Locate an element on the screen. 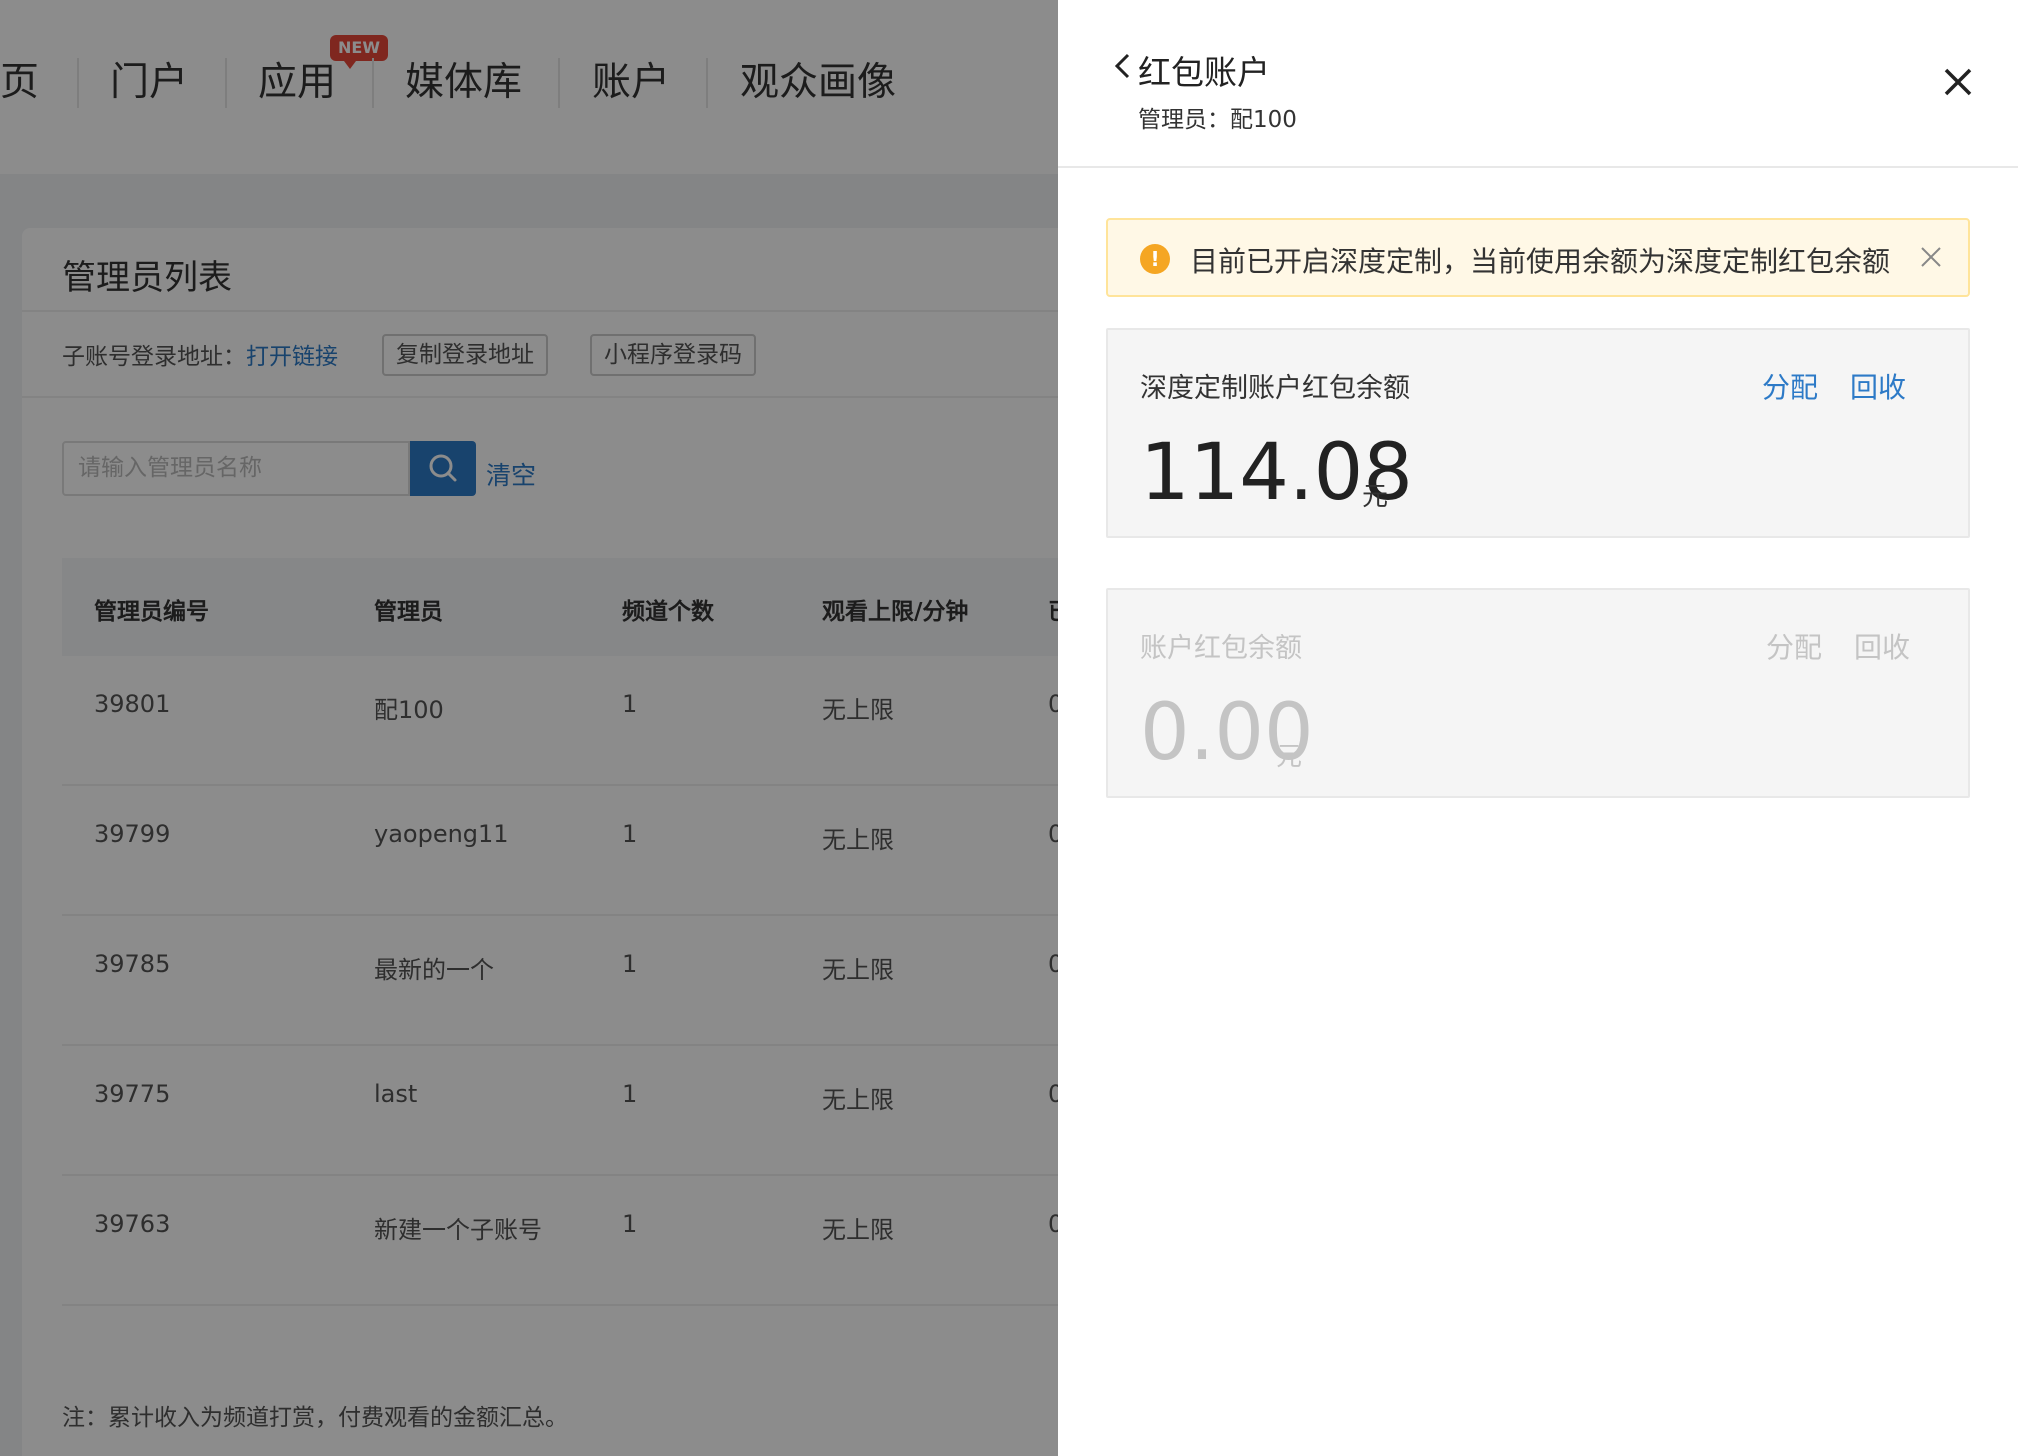 This screenshot has width=2018, height=1456. alert-text: 目前已开启深度定制，当前使用余额为深度定制红包余额 is located at coordinates (1540, 261).